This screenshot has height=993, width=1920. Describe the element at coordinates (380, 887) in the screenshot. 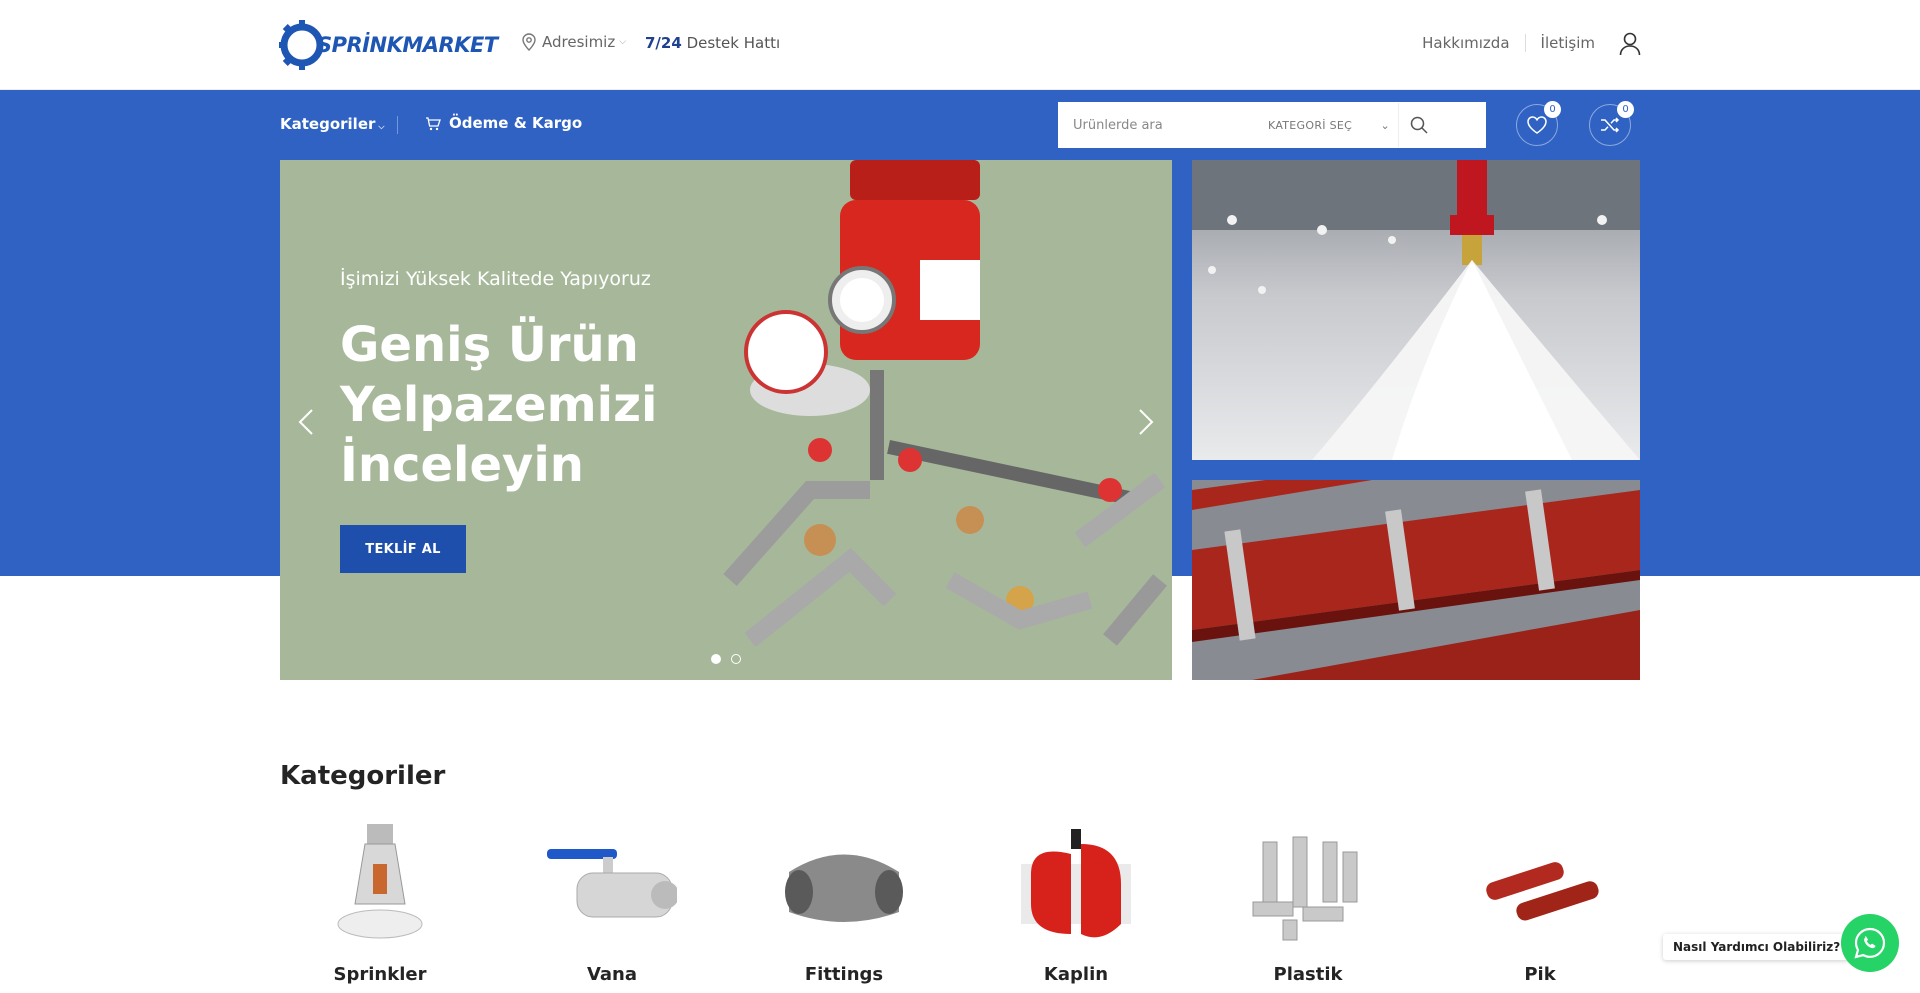

I see `sprinkler-image` at that location.